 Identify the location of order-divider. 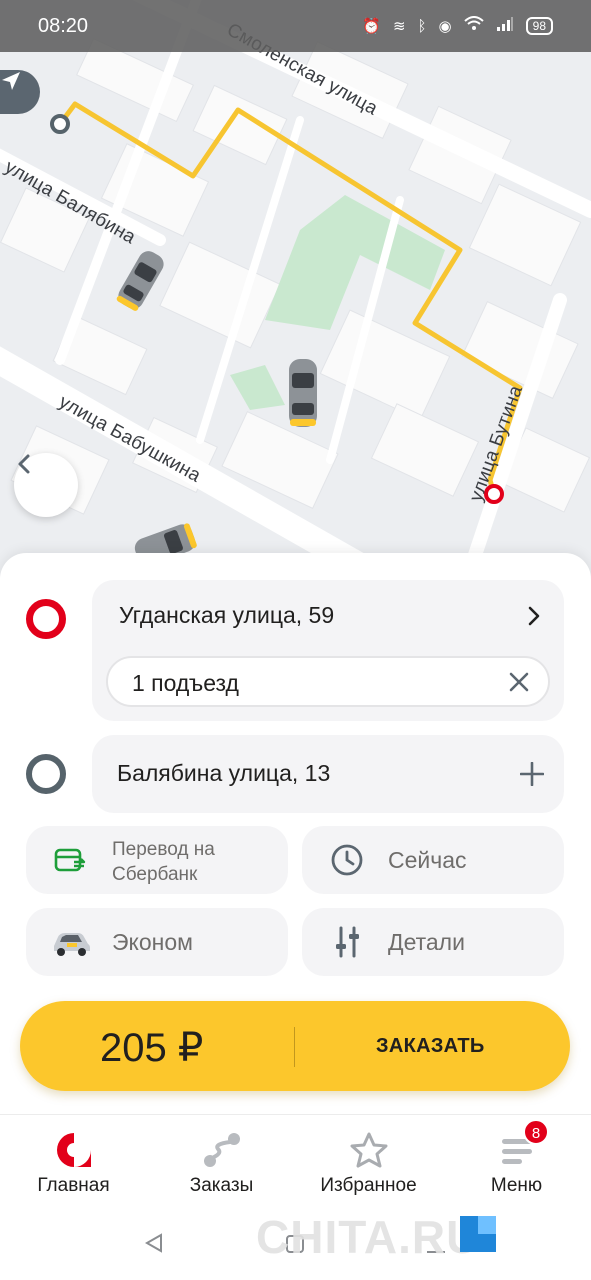
(294, 1047).